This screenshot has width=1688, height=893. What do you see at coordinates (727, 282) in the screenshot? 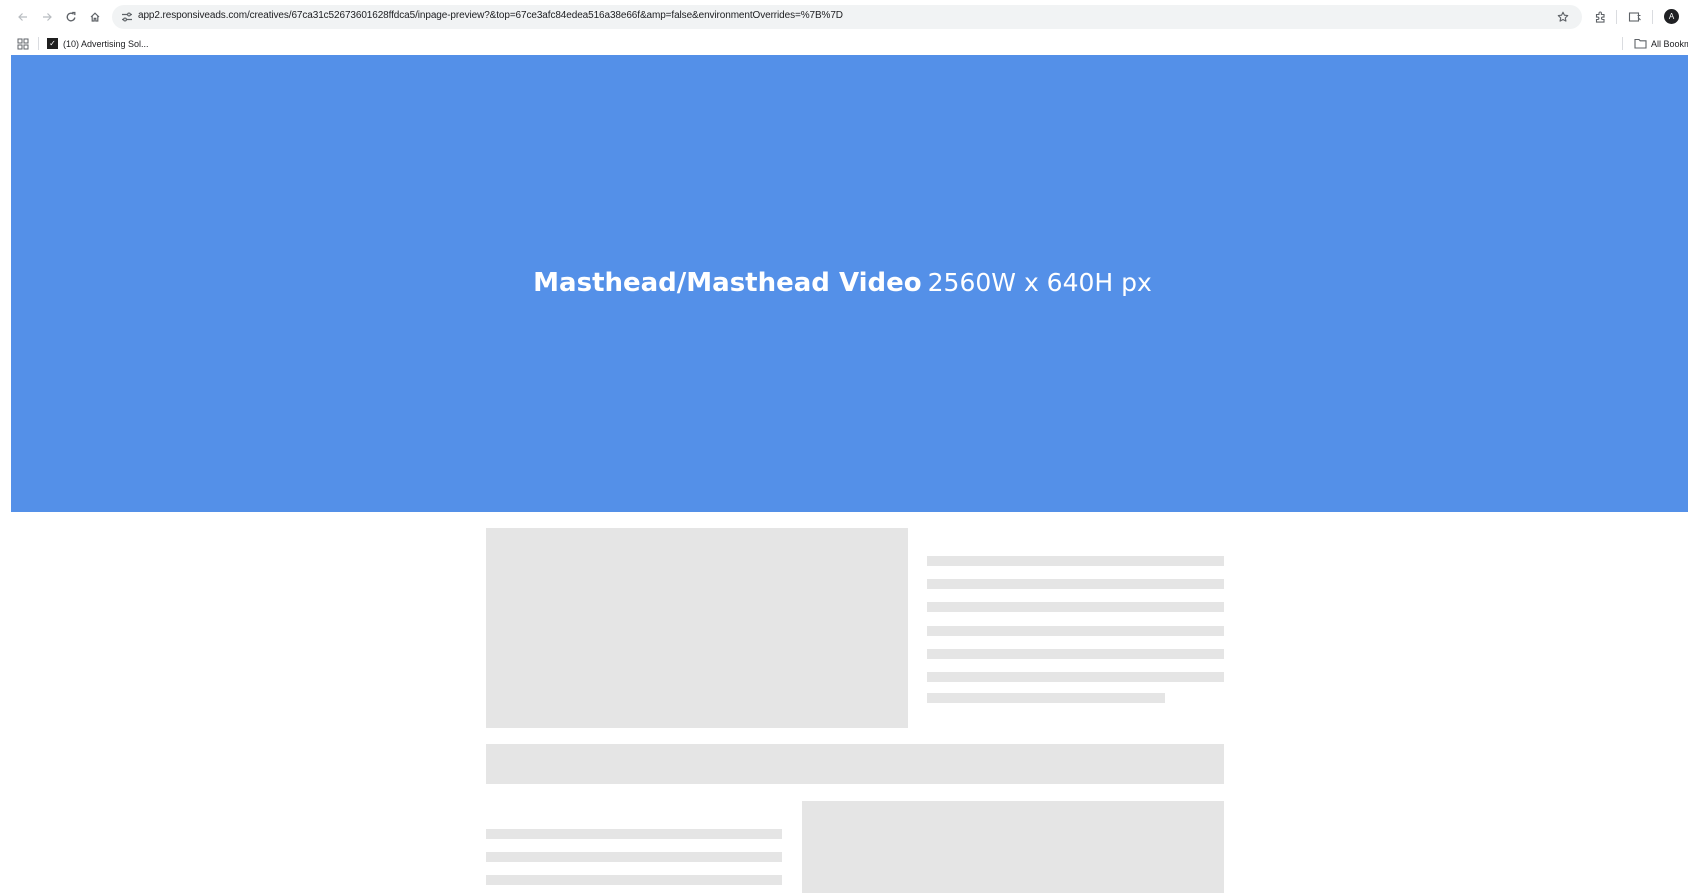
I see `masthead-title: Masthead/Masthead Video` at bounding box center [727, 282].